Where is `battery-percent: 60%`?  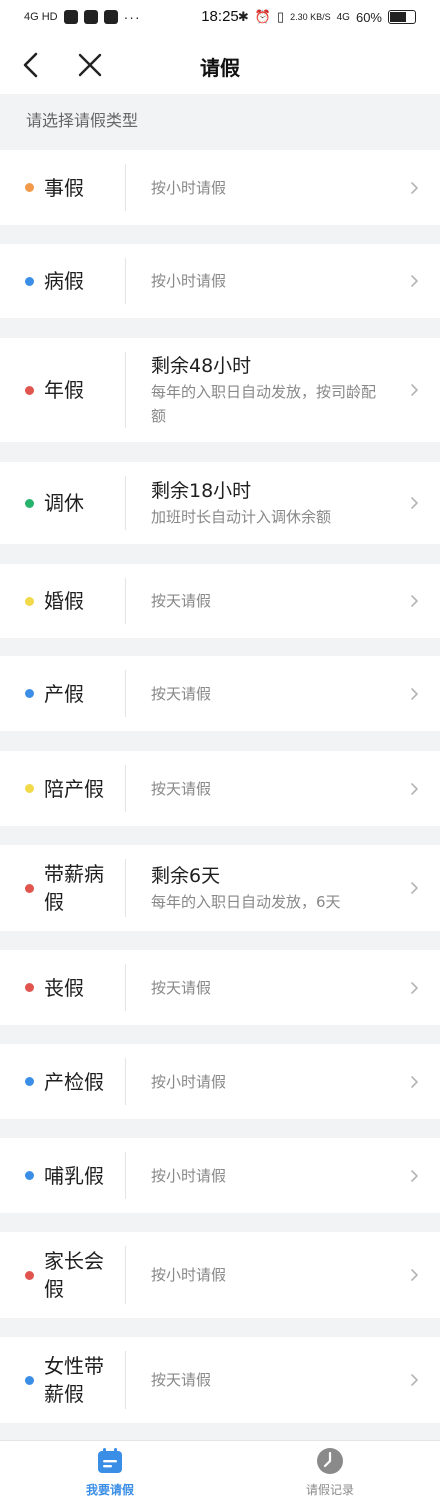 battery-percent: 60% is located at coordinates (368, 17).